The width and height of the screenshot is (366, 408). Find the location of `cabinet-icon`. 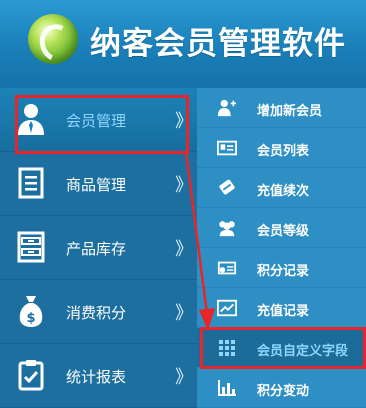

cabinet-icon is located at coordinates (31, 247).